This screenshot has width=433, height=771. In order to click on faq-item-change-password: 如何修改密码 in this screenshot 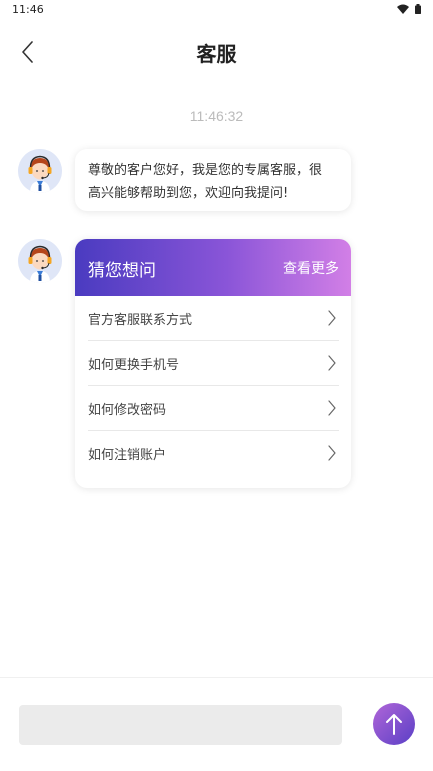, I will do `click(213, 408)`.